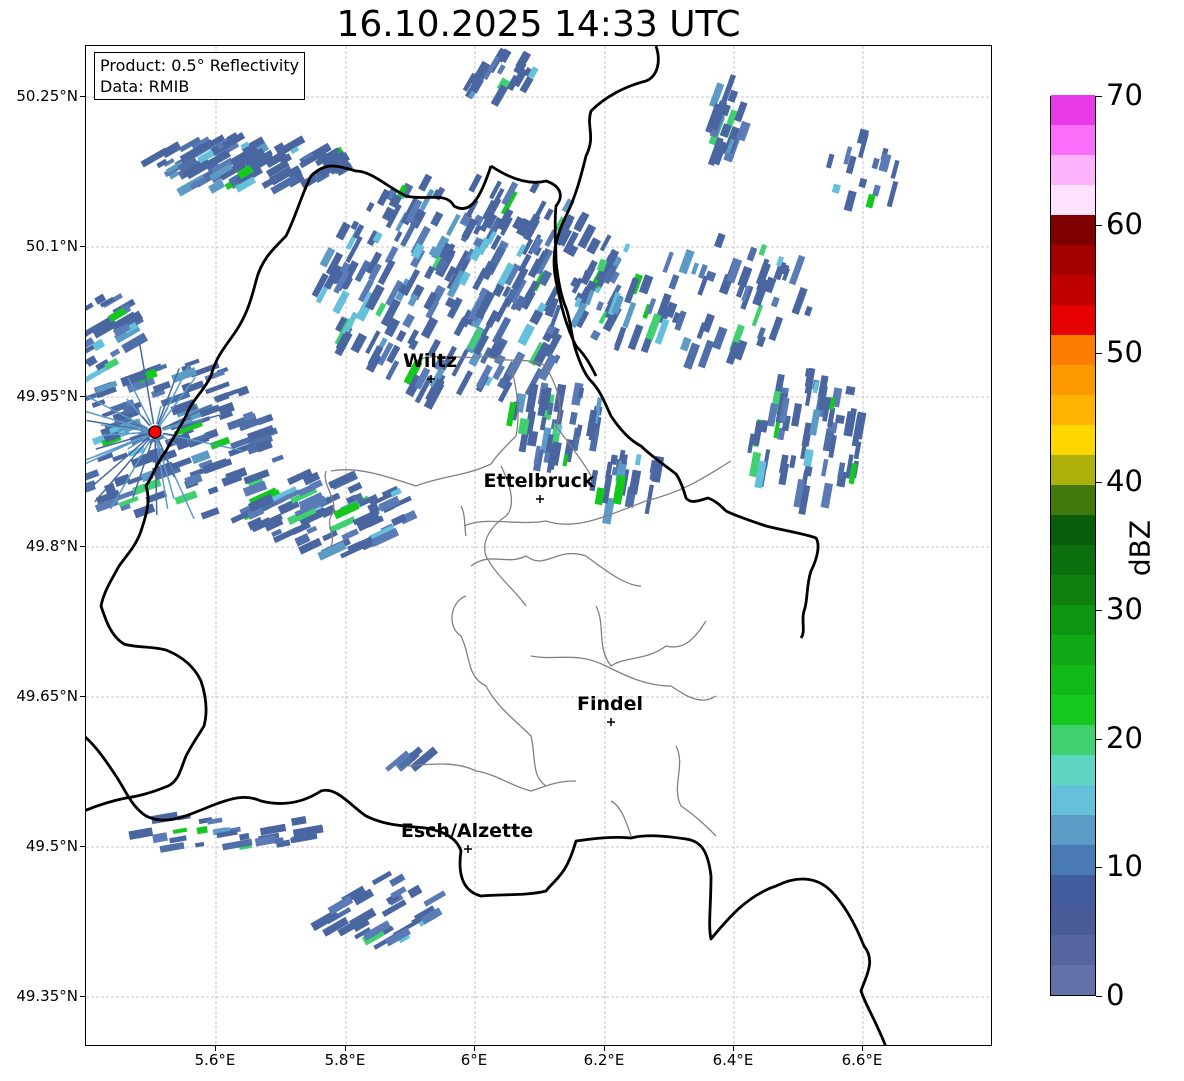  What do you see at coordinates (1124, 609) in the screenshot?
I see `colorbar-tick-label: 30` at bounding box center [1124, 609].